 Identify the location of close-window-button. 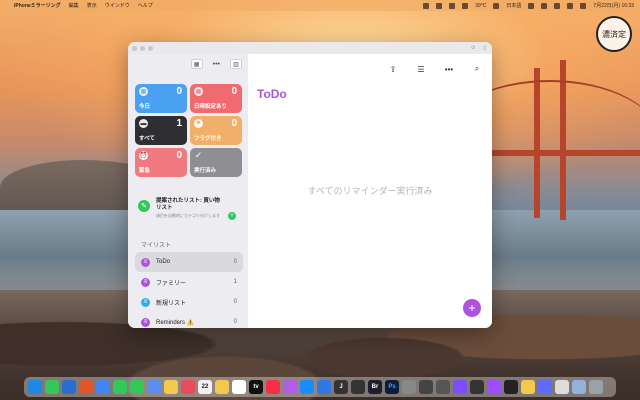
(134, 48).